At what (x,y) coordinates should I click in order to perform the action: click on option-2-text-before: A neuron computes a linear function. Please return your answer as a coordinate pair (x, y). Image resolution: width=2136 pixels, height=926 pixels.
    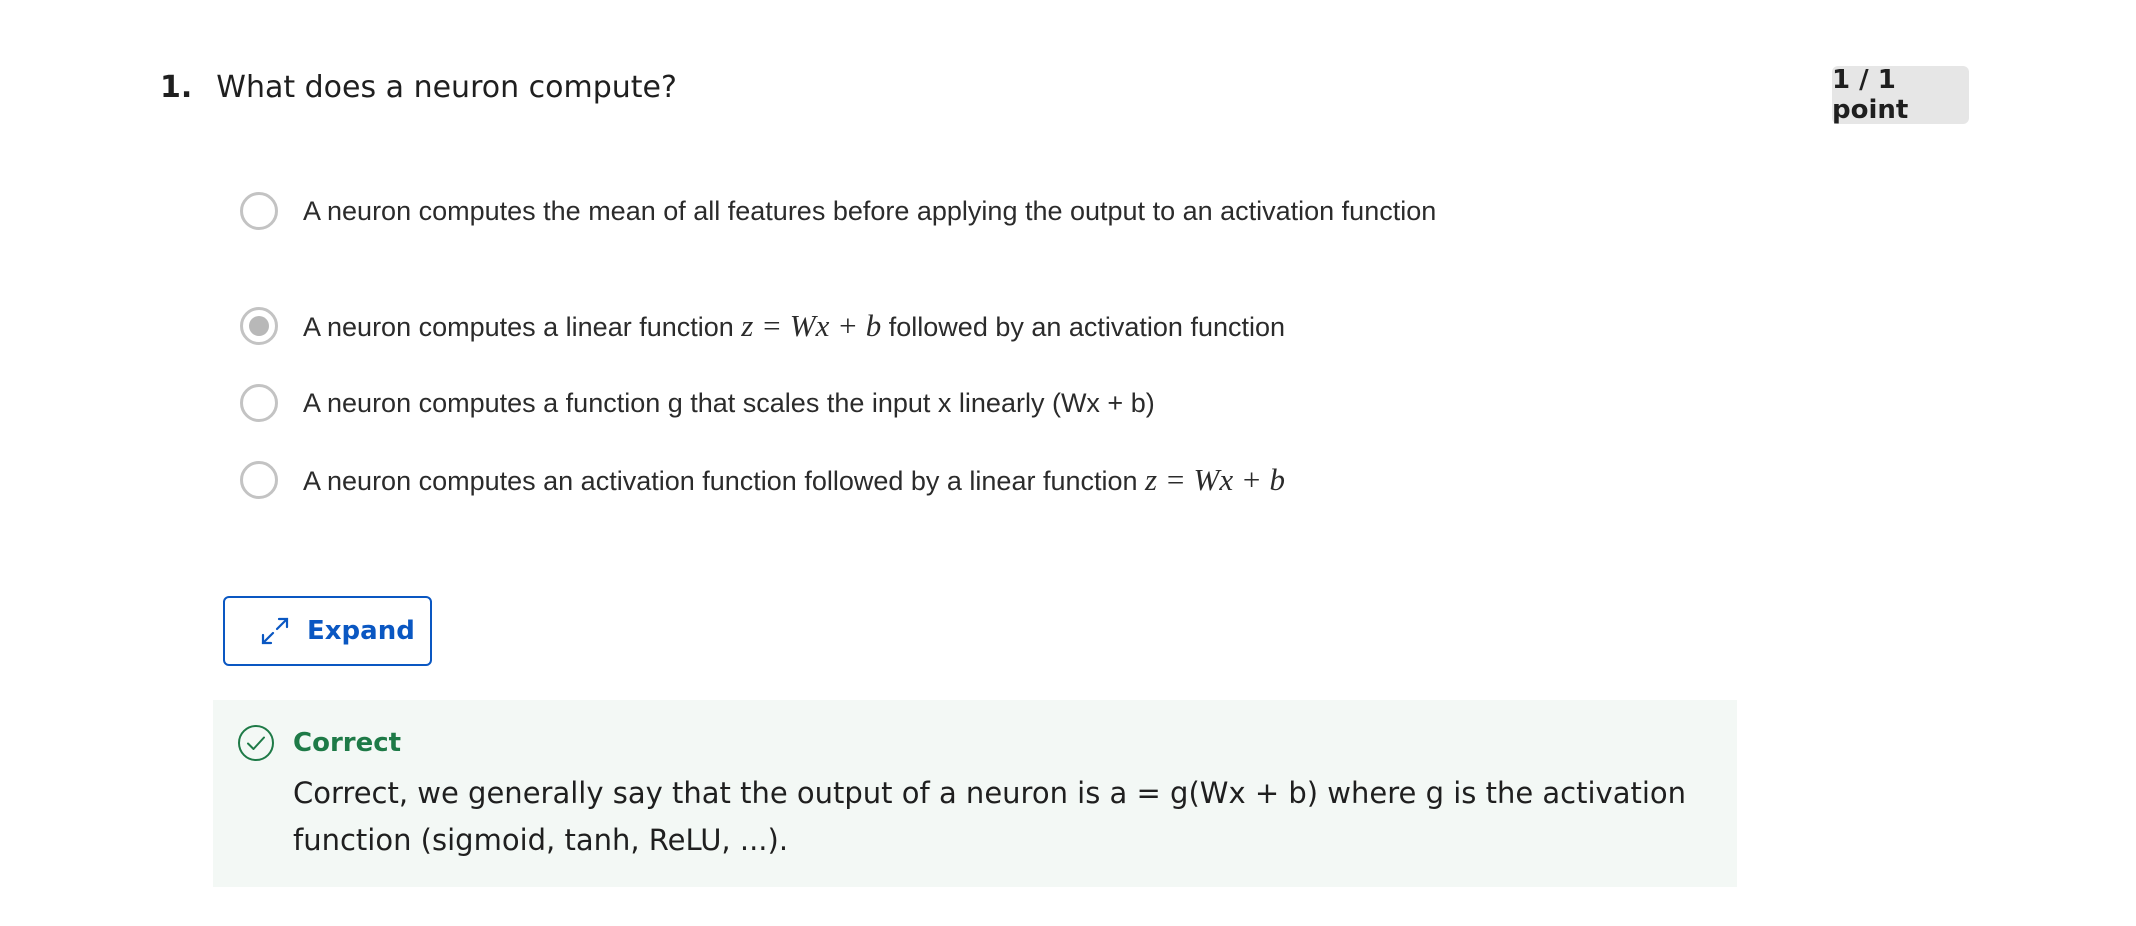
    Looking at the image, I should click on (522, 327).